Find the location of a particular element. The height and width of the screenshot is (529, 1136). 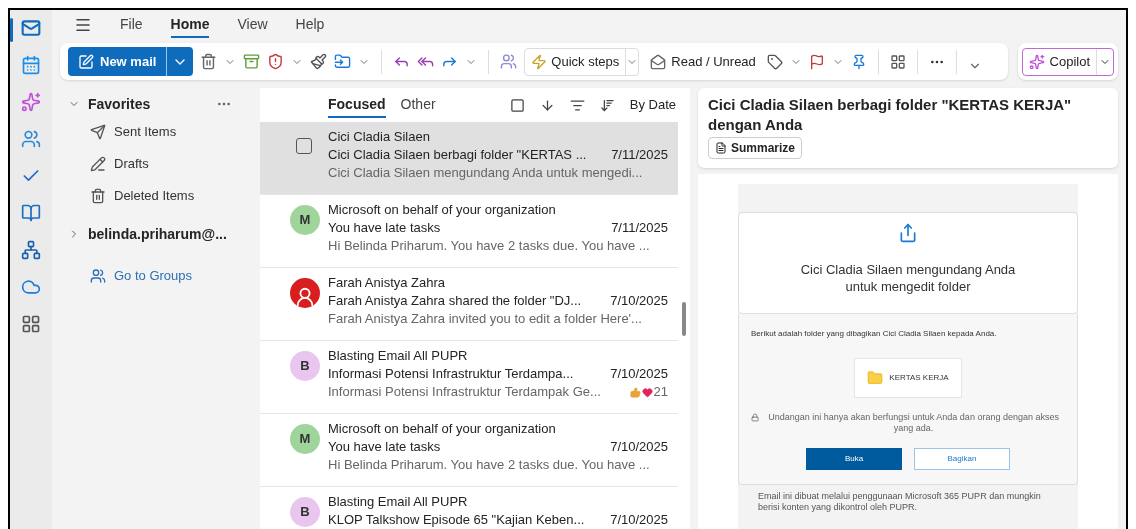

favorites-toggle: Favorites is located at coordinates (109, 104).